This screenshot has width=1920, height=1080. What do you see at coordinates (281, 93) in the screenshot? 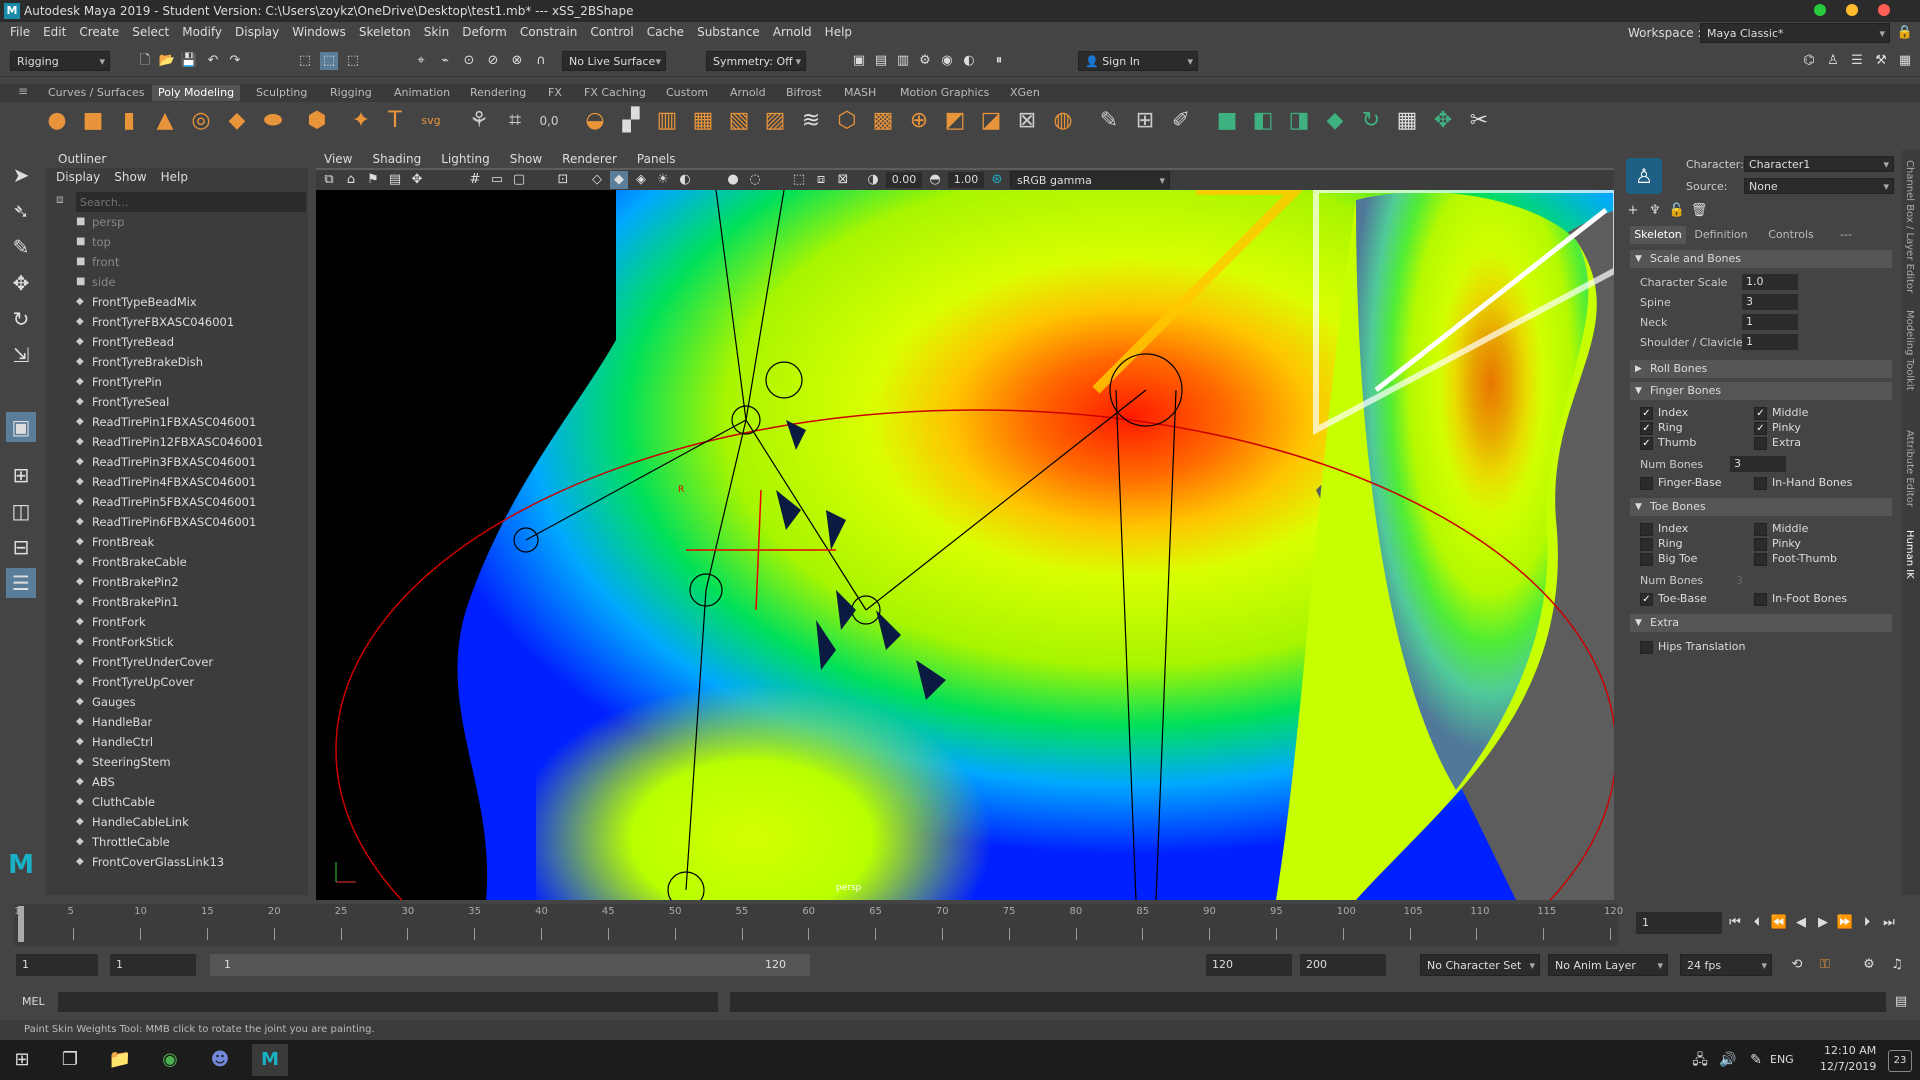
I see `tab-sculpting: Sculpting` at bounding box center [281, 93].